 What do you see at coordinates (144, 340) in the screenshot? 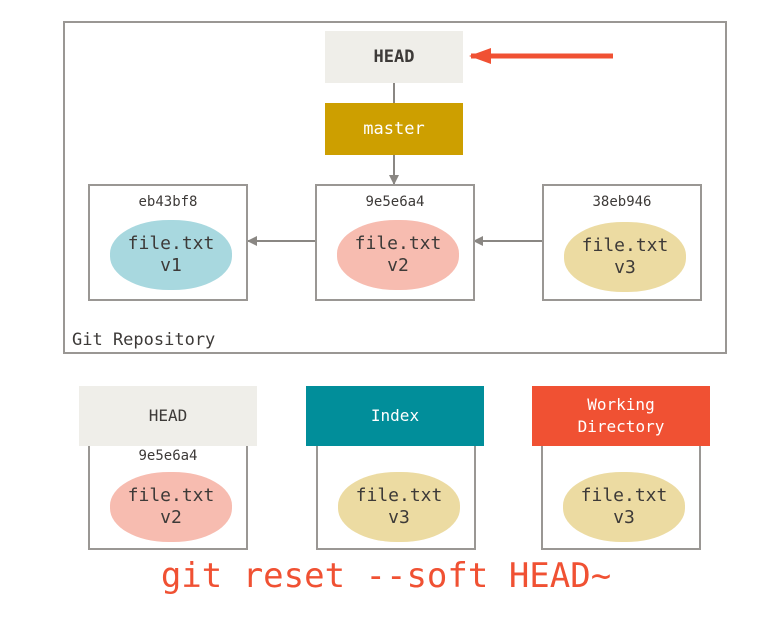
I see `git-repository-label: Git Repository` at bounding box center [144, 340].